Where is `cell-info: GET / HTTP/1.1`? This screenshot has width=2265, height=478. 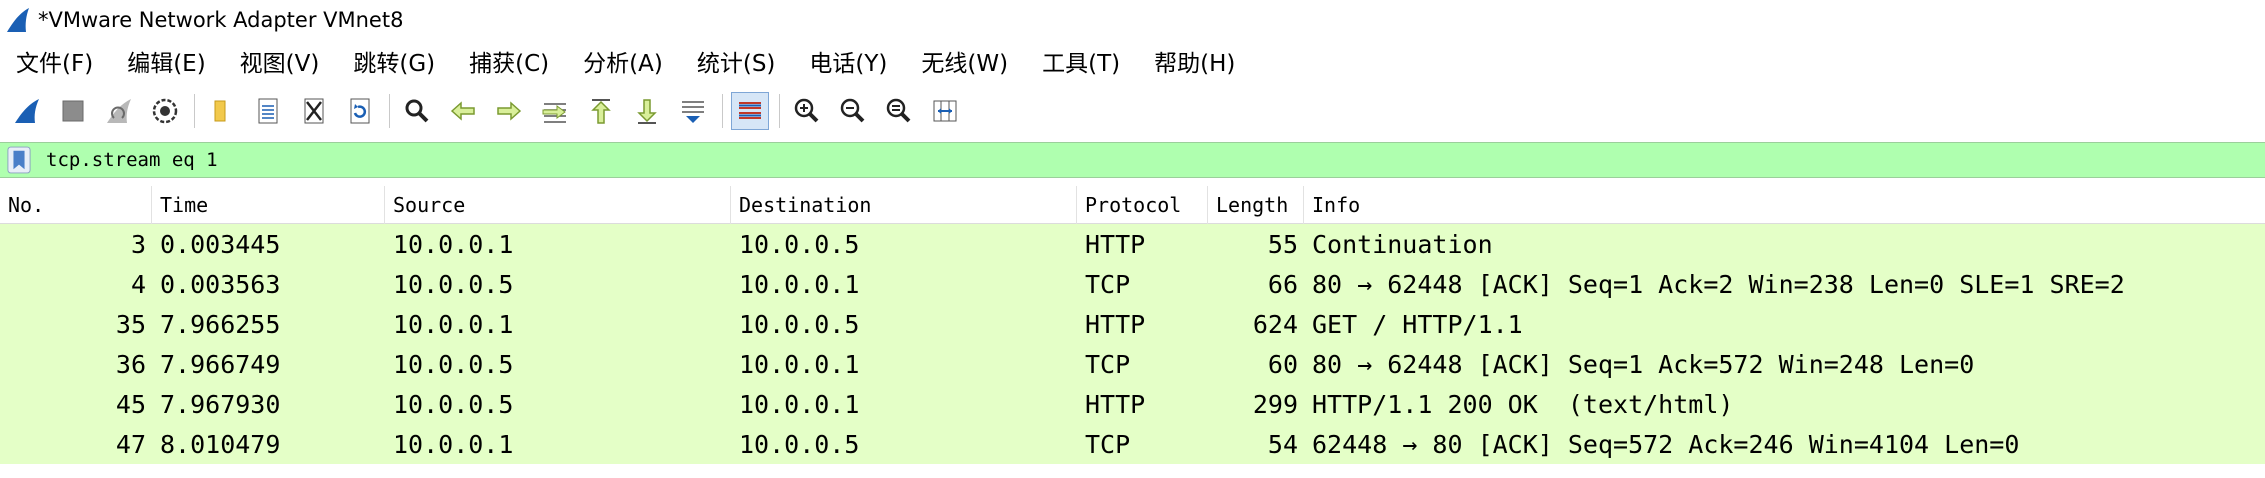
cell-info: GET / HTTP/1.1 is located at coordinates (1417, 324).